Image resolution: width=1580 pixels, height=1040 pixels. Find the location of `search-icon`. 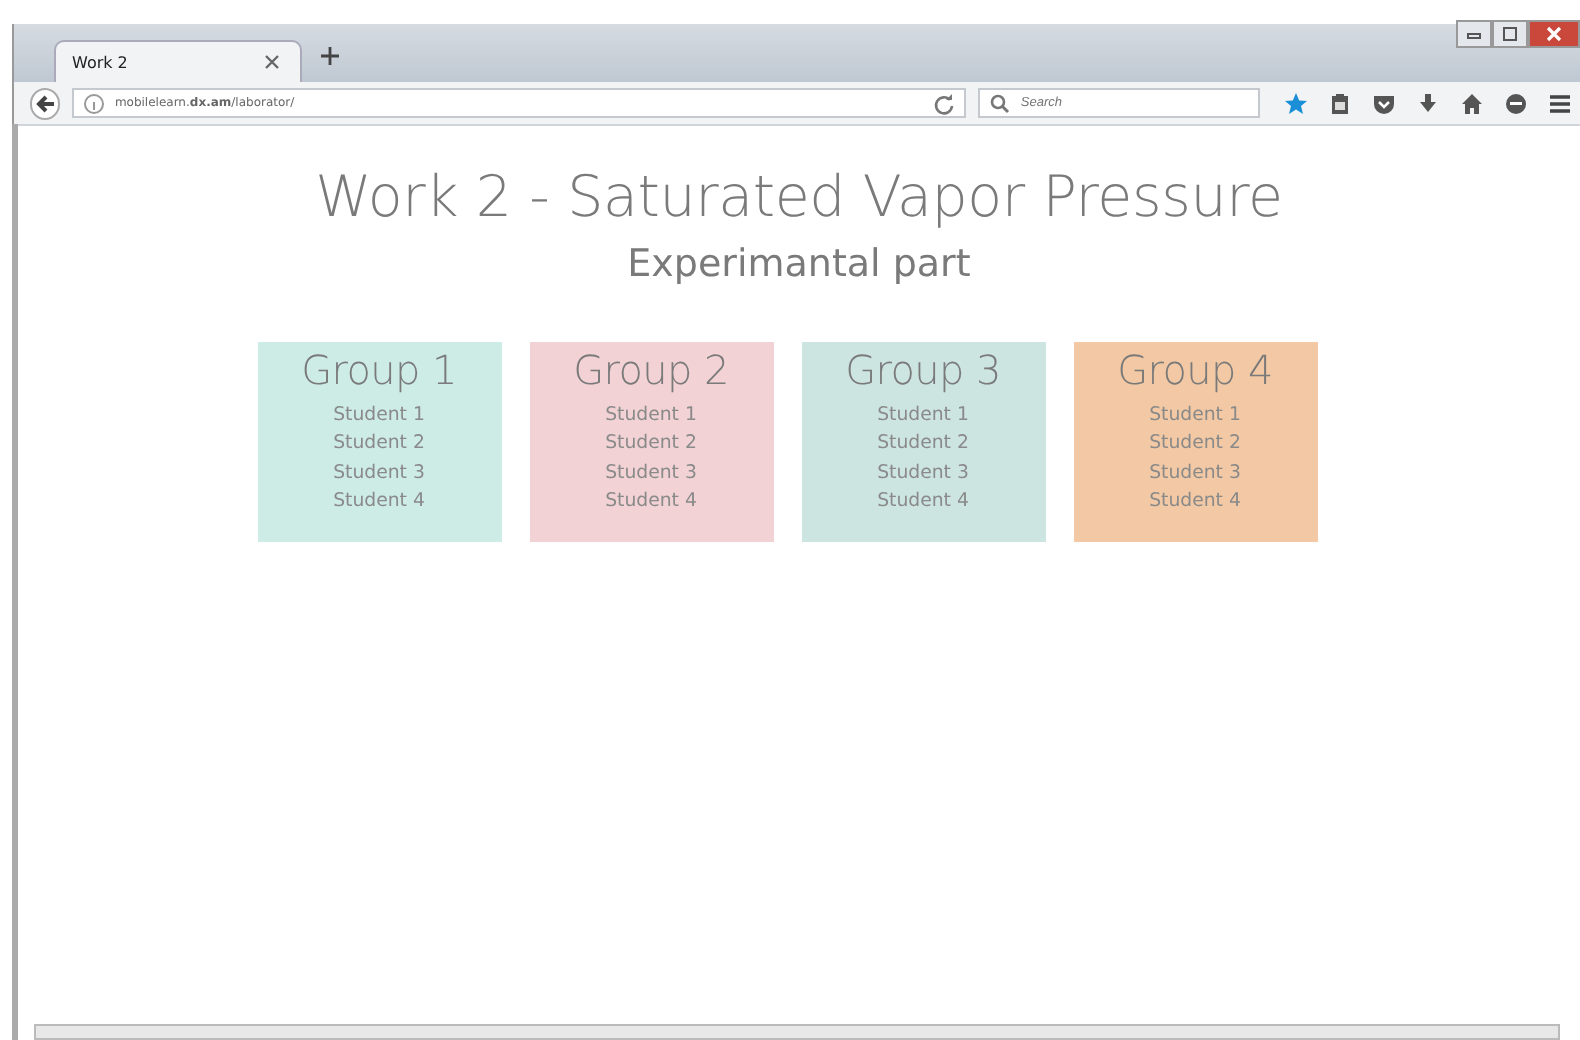

search-icon is located at coordinates (1000, 103).